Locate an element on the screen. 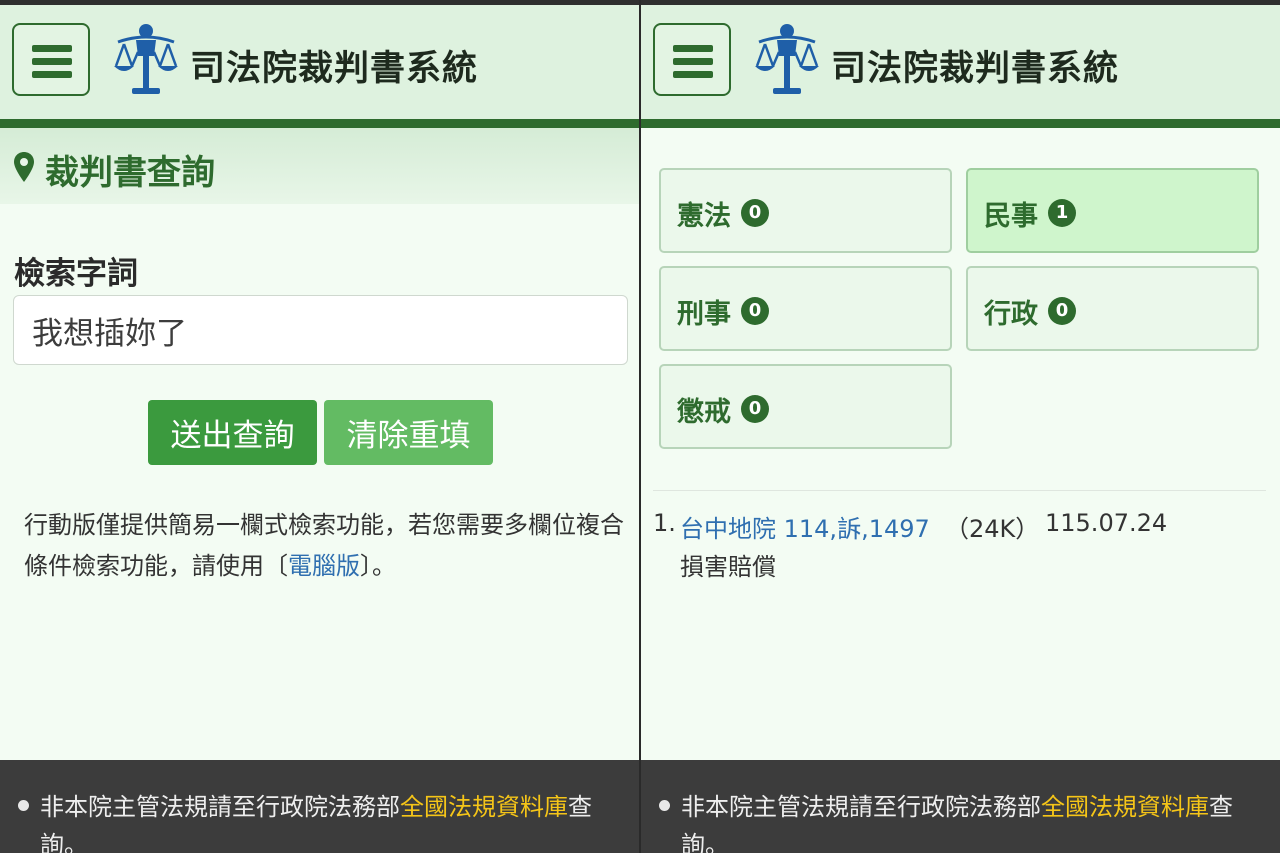 Image resolution: width=1280 pixels, height=853 pixels. category-count-badge: 1 is located at coordinates (1062, 213).